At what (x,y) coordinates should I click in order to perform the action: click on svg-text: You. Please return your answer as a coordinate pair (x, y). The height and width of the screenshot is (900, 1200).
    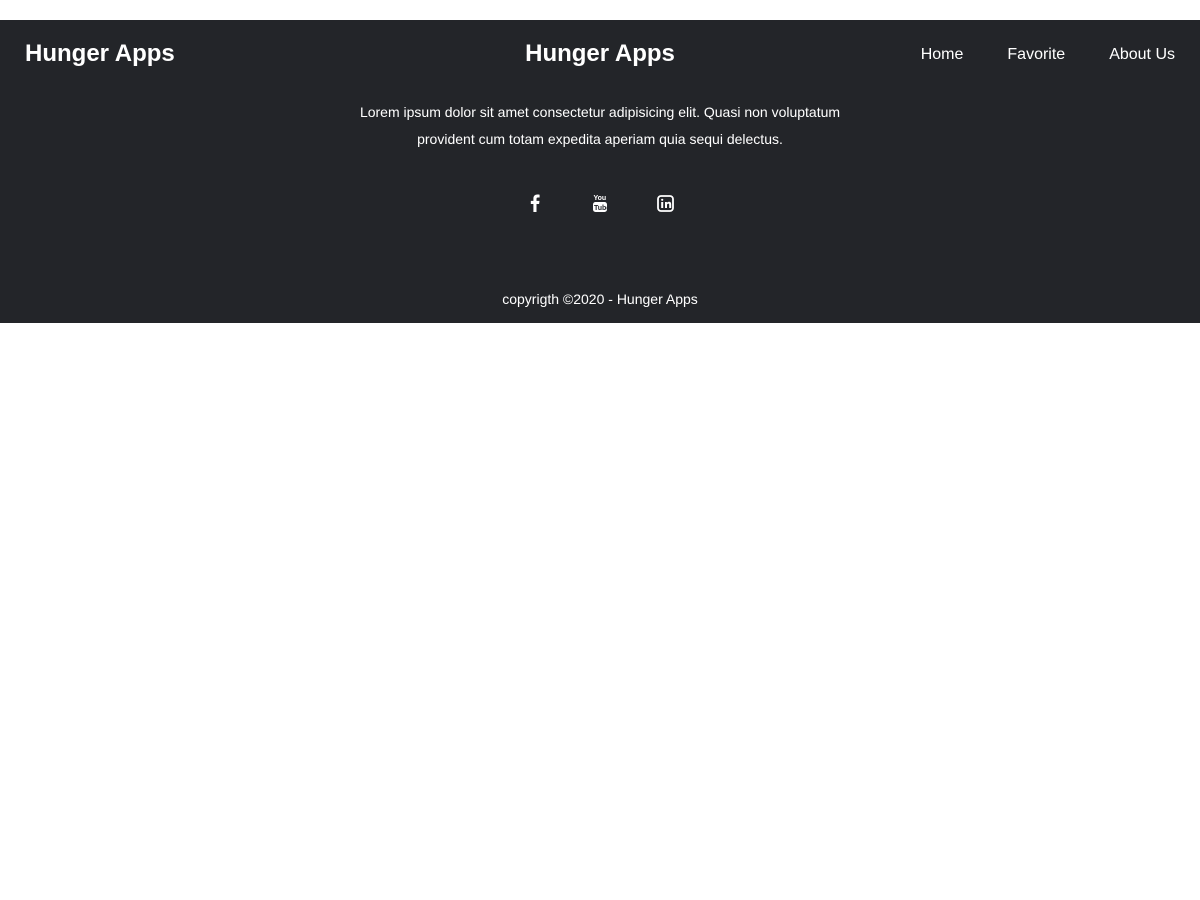
    Looking at the image, I should click on (600, 198).